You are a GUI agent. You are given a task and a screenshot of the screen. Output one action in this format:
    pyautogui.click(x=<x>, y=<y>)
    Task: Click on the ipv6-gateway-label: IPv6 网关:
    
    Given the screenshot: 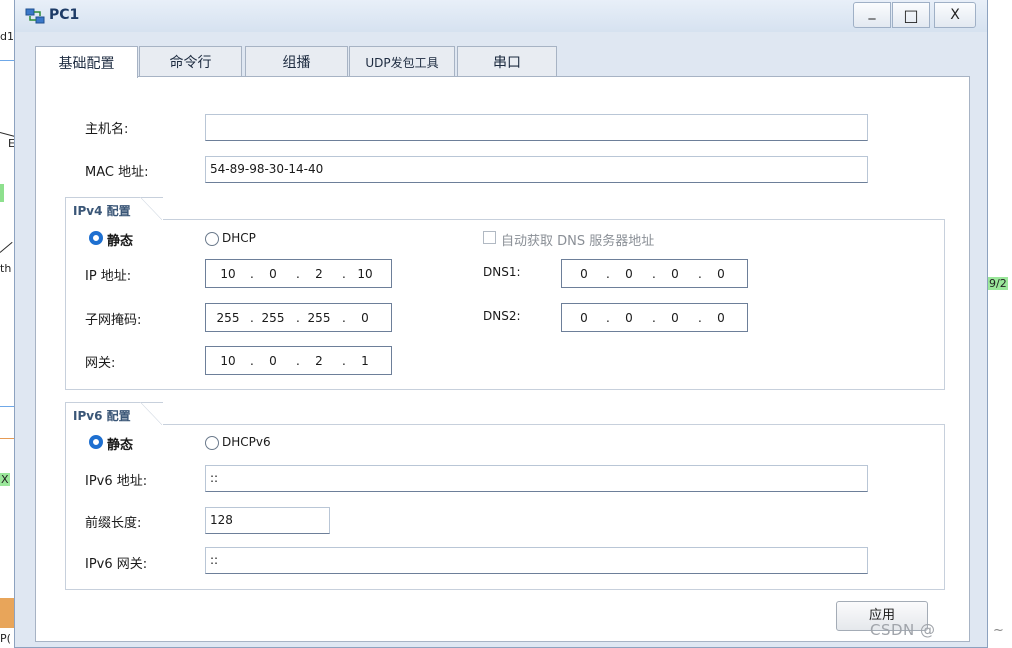 What is the action you would take?
    pyautogui.click(x=116, y=564)
    